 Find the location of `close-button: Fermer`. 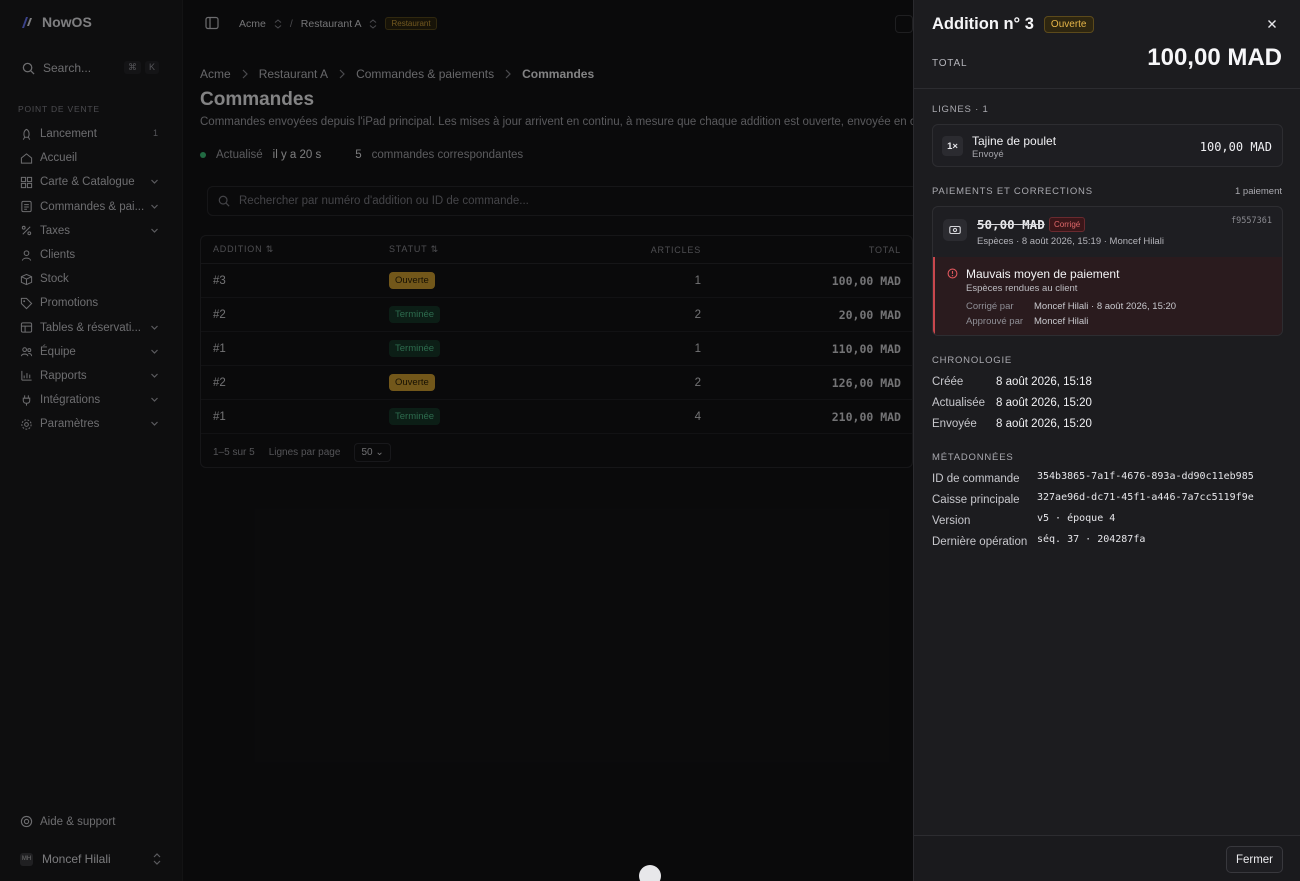

close-button: Fermer is located at coordinates (1254, 859).